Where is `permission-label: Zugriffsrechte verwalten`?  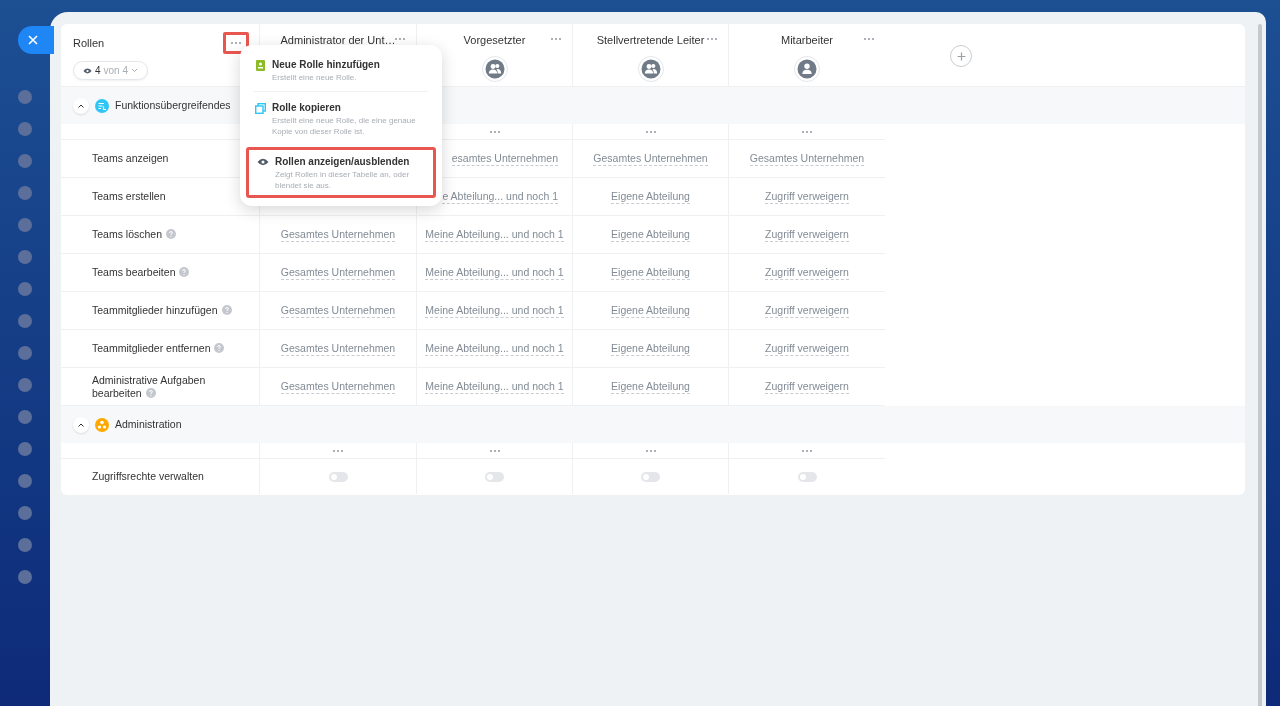 permission-label: Zugriffsrechte verwalten is located at coordinates (148, 476).